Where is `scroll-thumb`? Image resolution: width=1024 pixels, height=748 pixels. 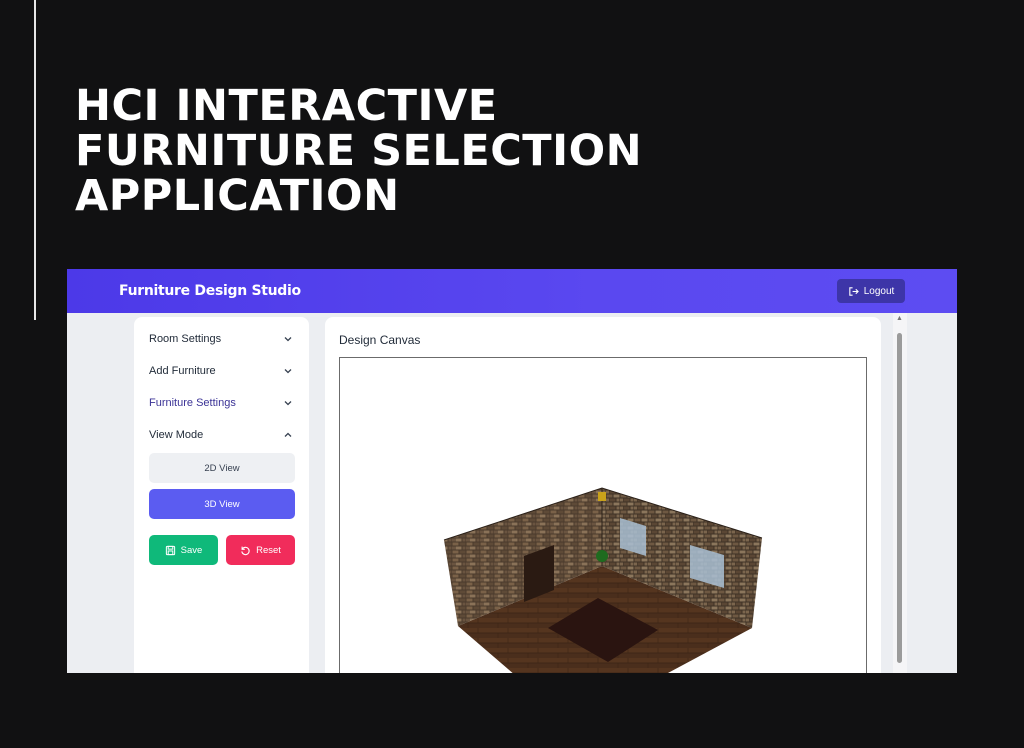
scroll-thumb is located at coordinates (899, 498).